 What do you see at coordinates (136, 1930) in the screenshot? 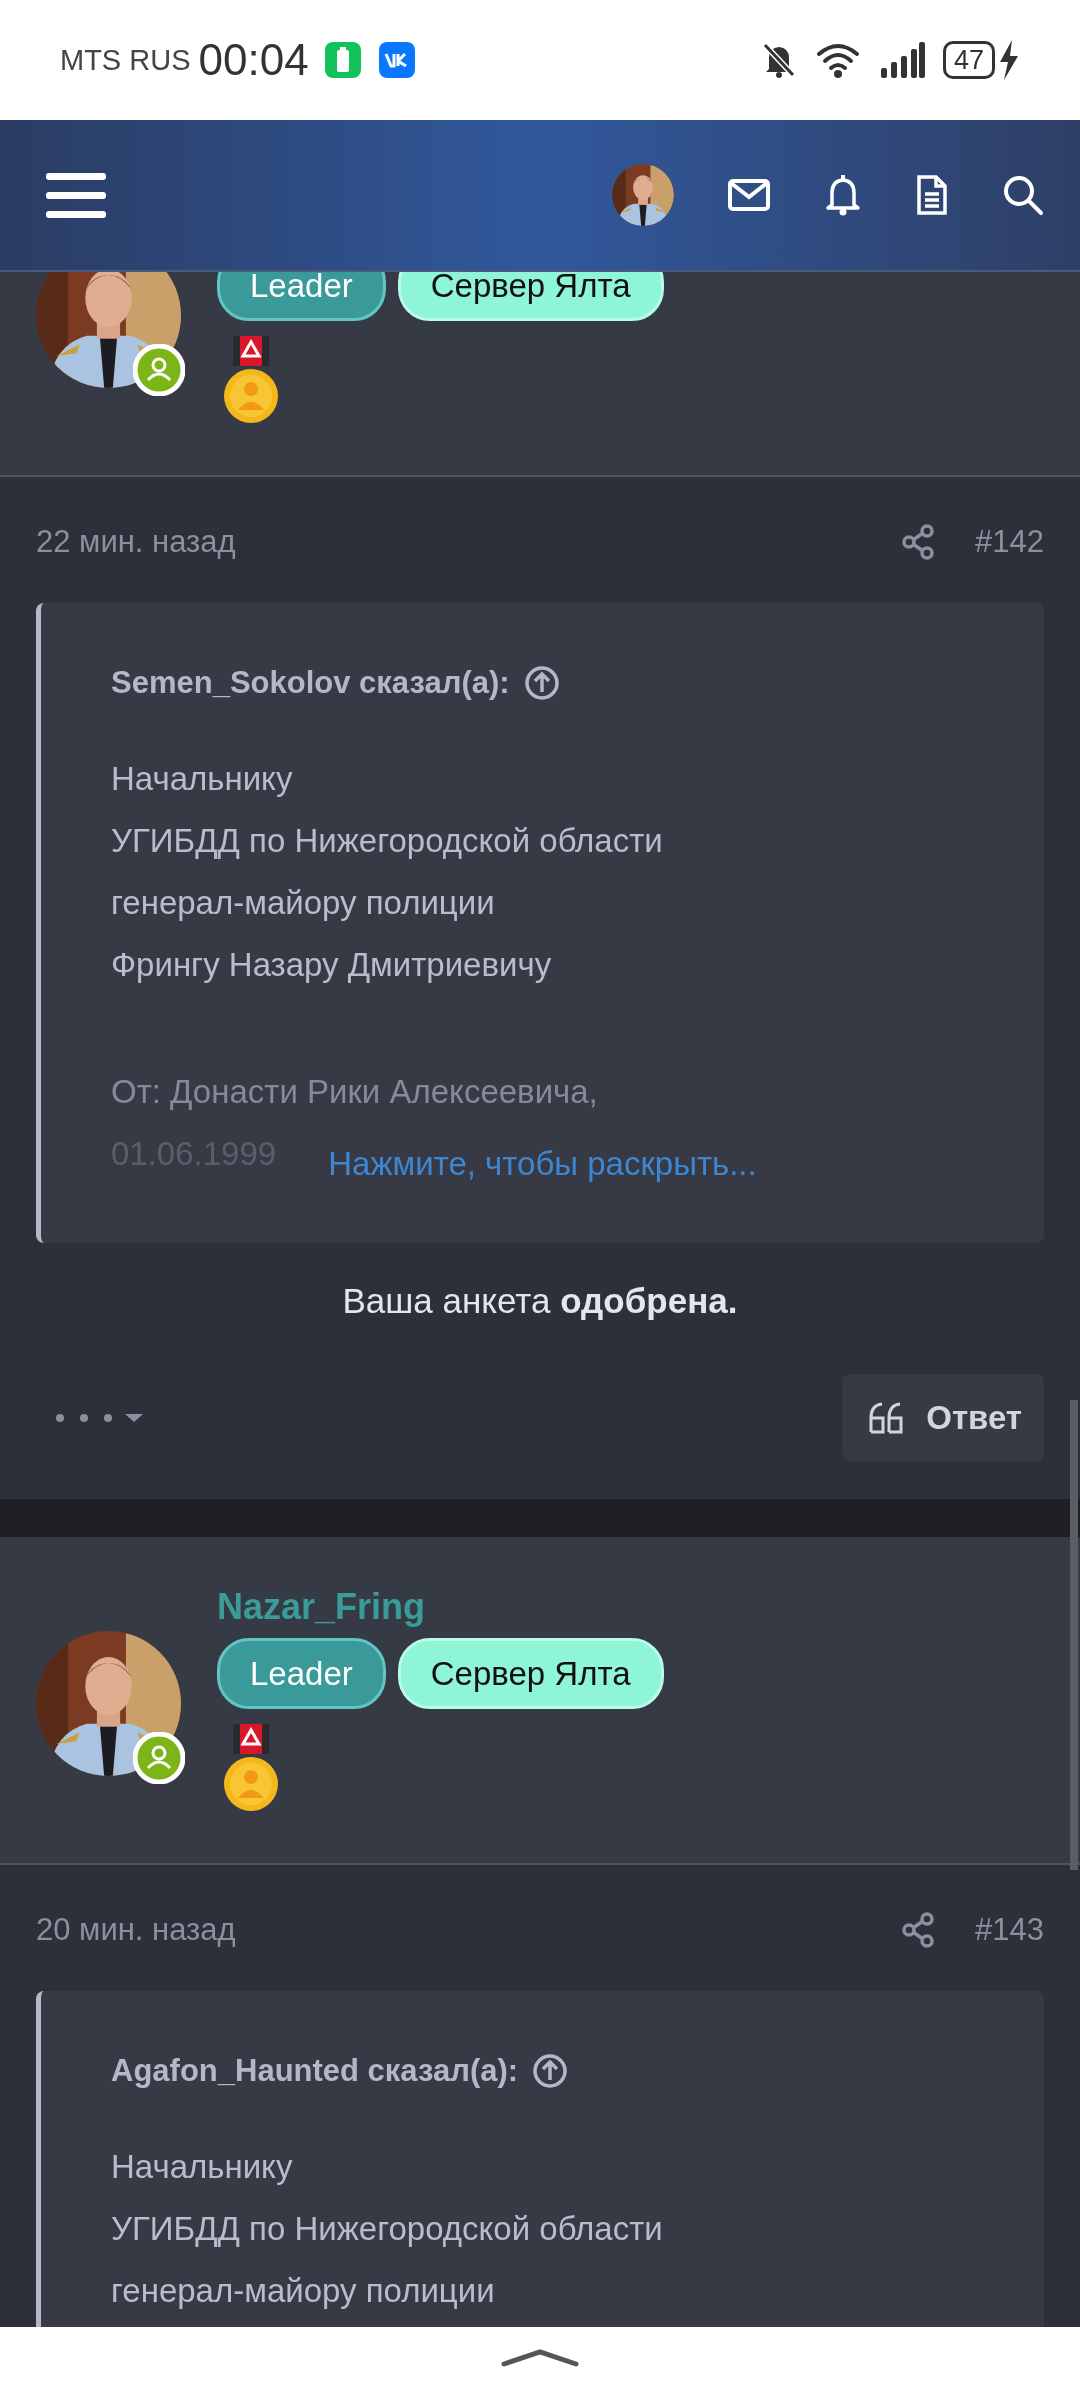
I see `post-time: 20 мин. назад` at bounding box center [136, 1930].